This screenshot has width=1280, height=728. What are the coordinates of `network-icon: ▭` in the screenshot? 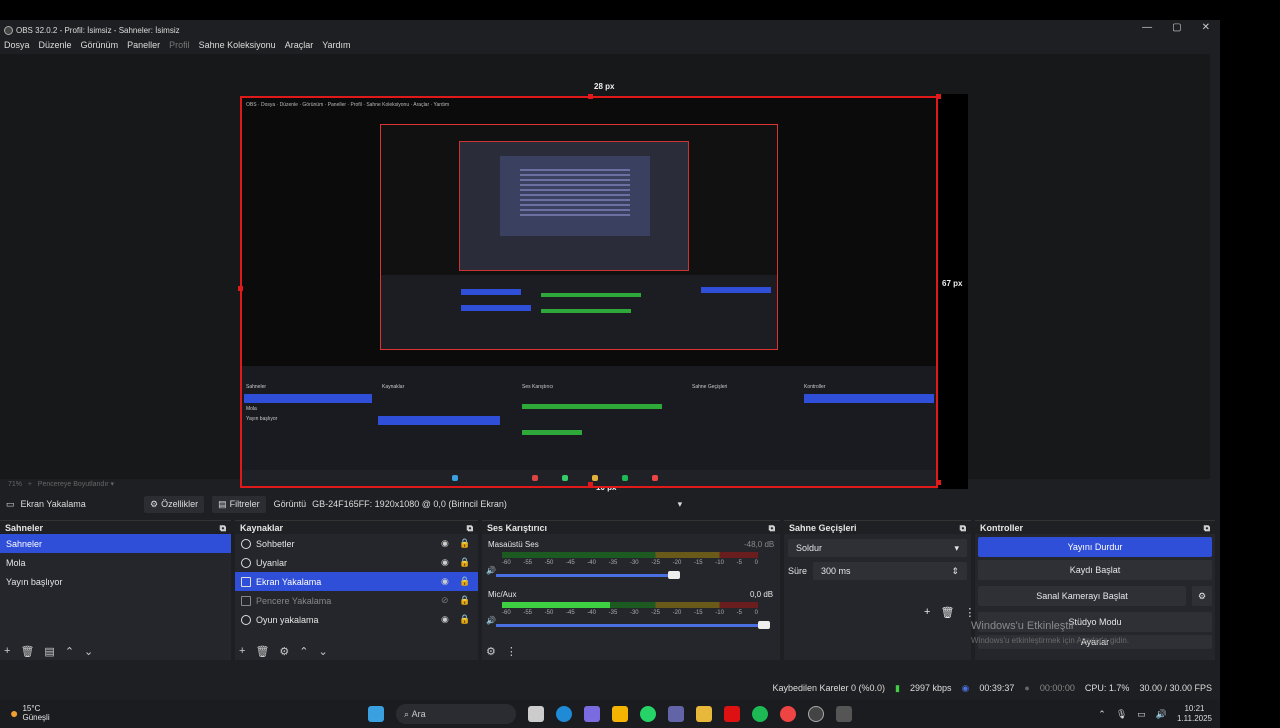 It's located at (1141, 714).